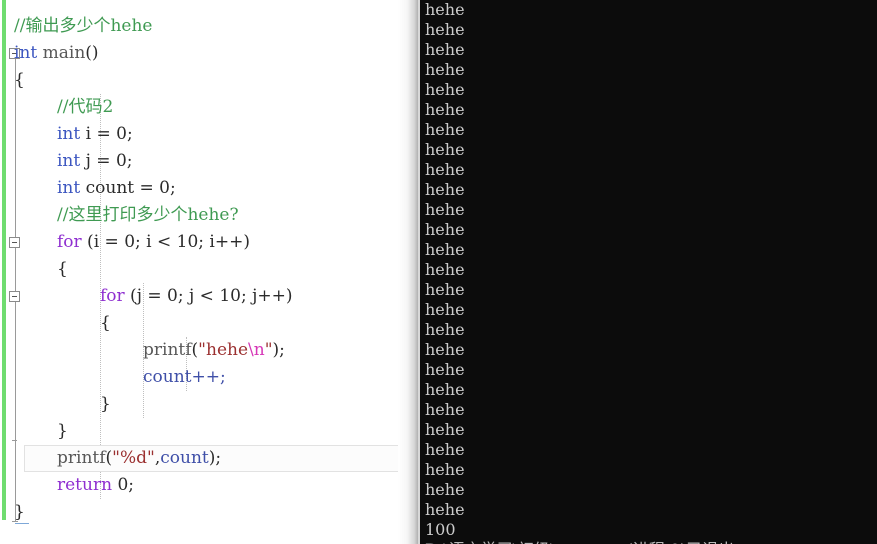 The height and width of the screenshot is (544, 877). I want to click on code-line-text: //输出多少个hehe, so click(83, 26).